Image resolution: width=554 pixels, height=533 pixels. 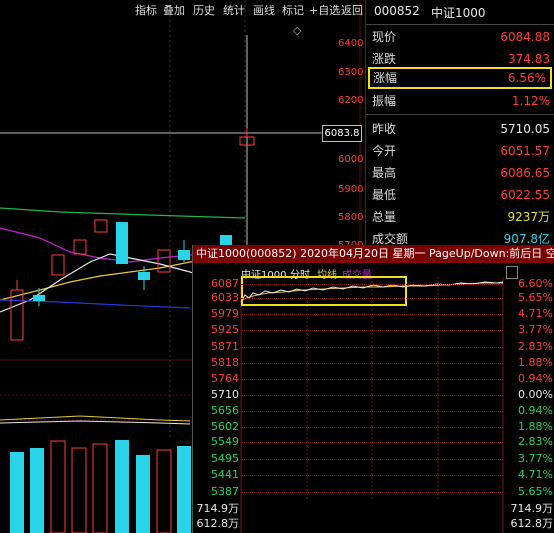 I want to click on volume-ma-line, so click(x=95, y=422).